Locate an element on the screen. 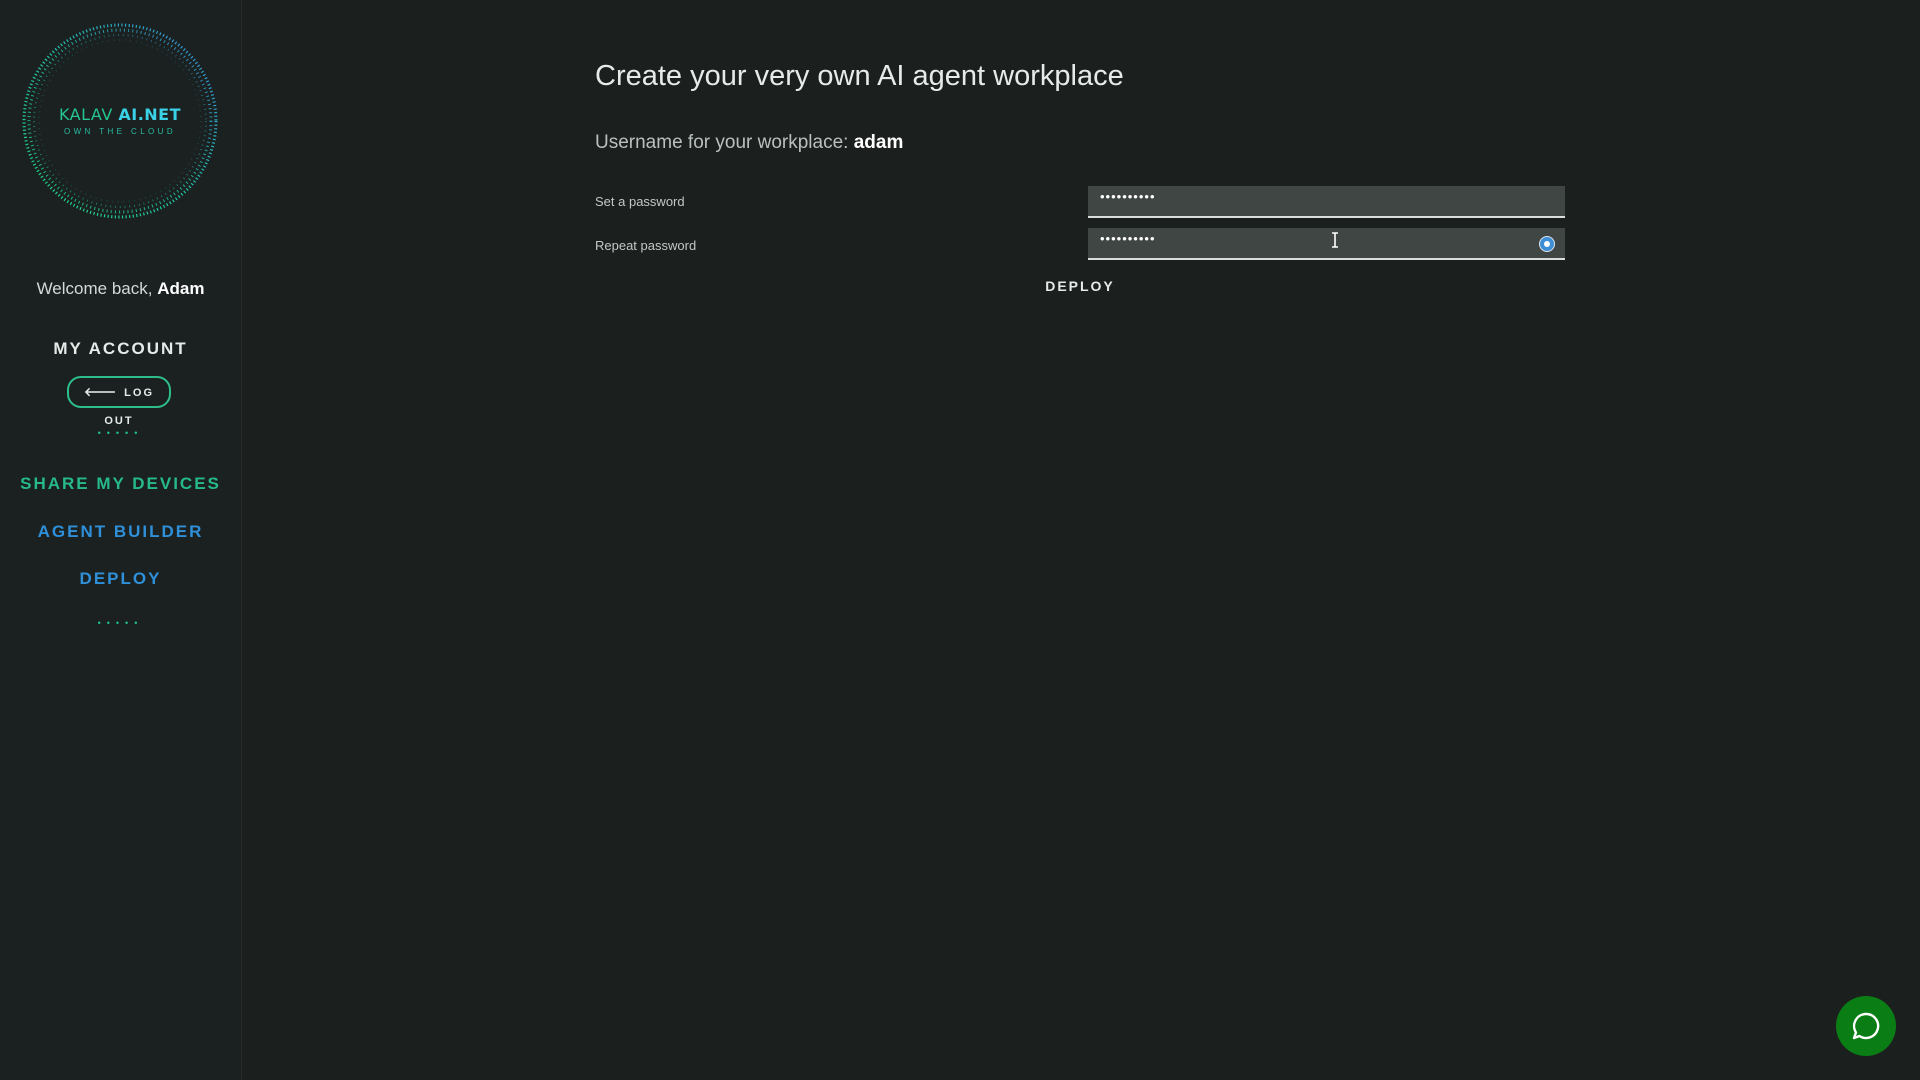 This screenshot has height=1080, width=1920. repeat-password-label: Repeat password is located at coordinates (646, 245).